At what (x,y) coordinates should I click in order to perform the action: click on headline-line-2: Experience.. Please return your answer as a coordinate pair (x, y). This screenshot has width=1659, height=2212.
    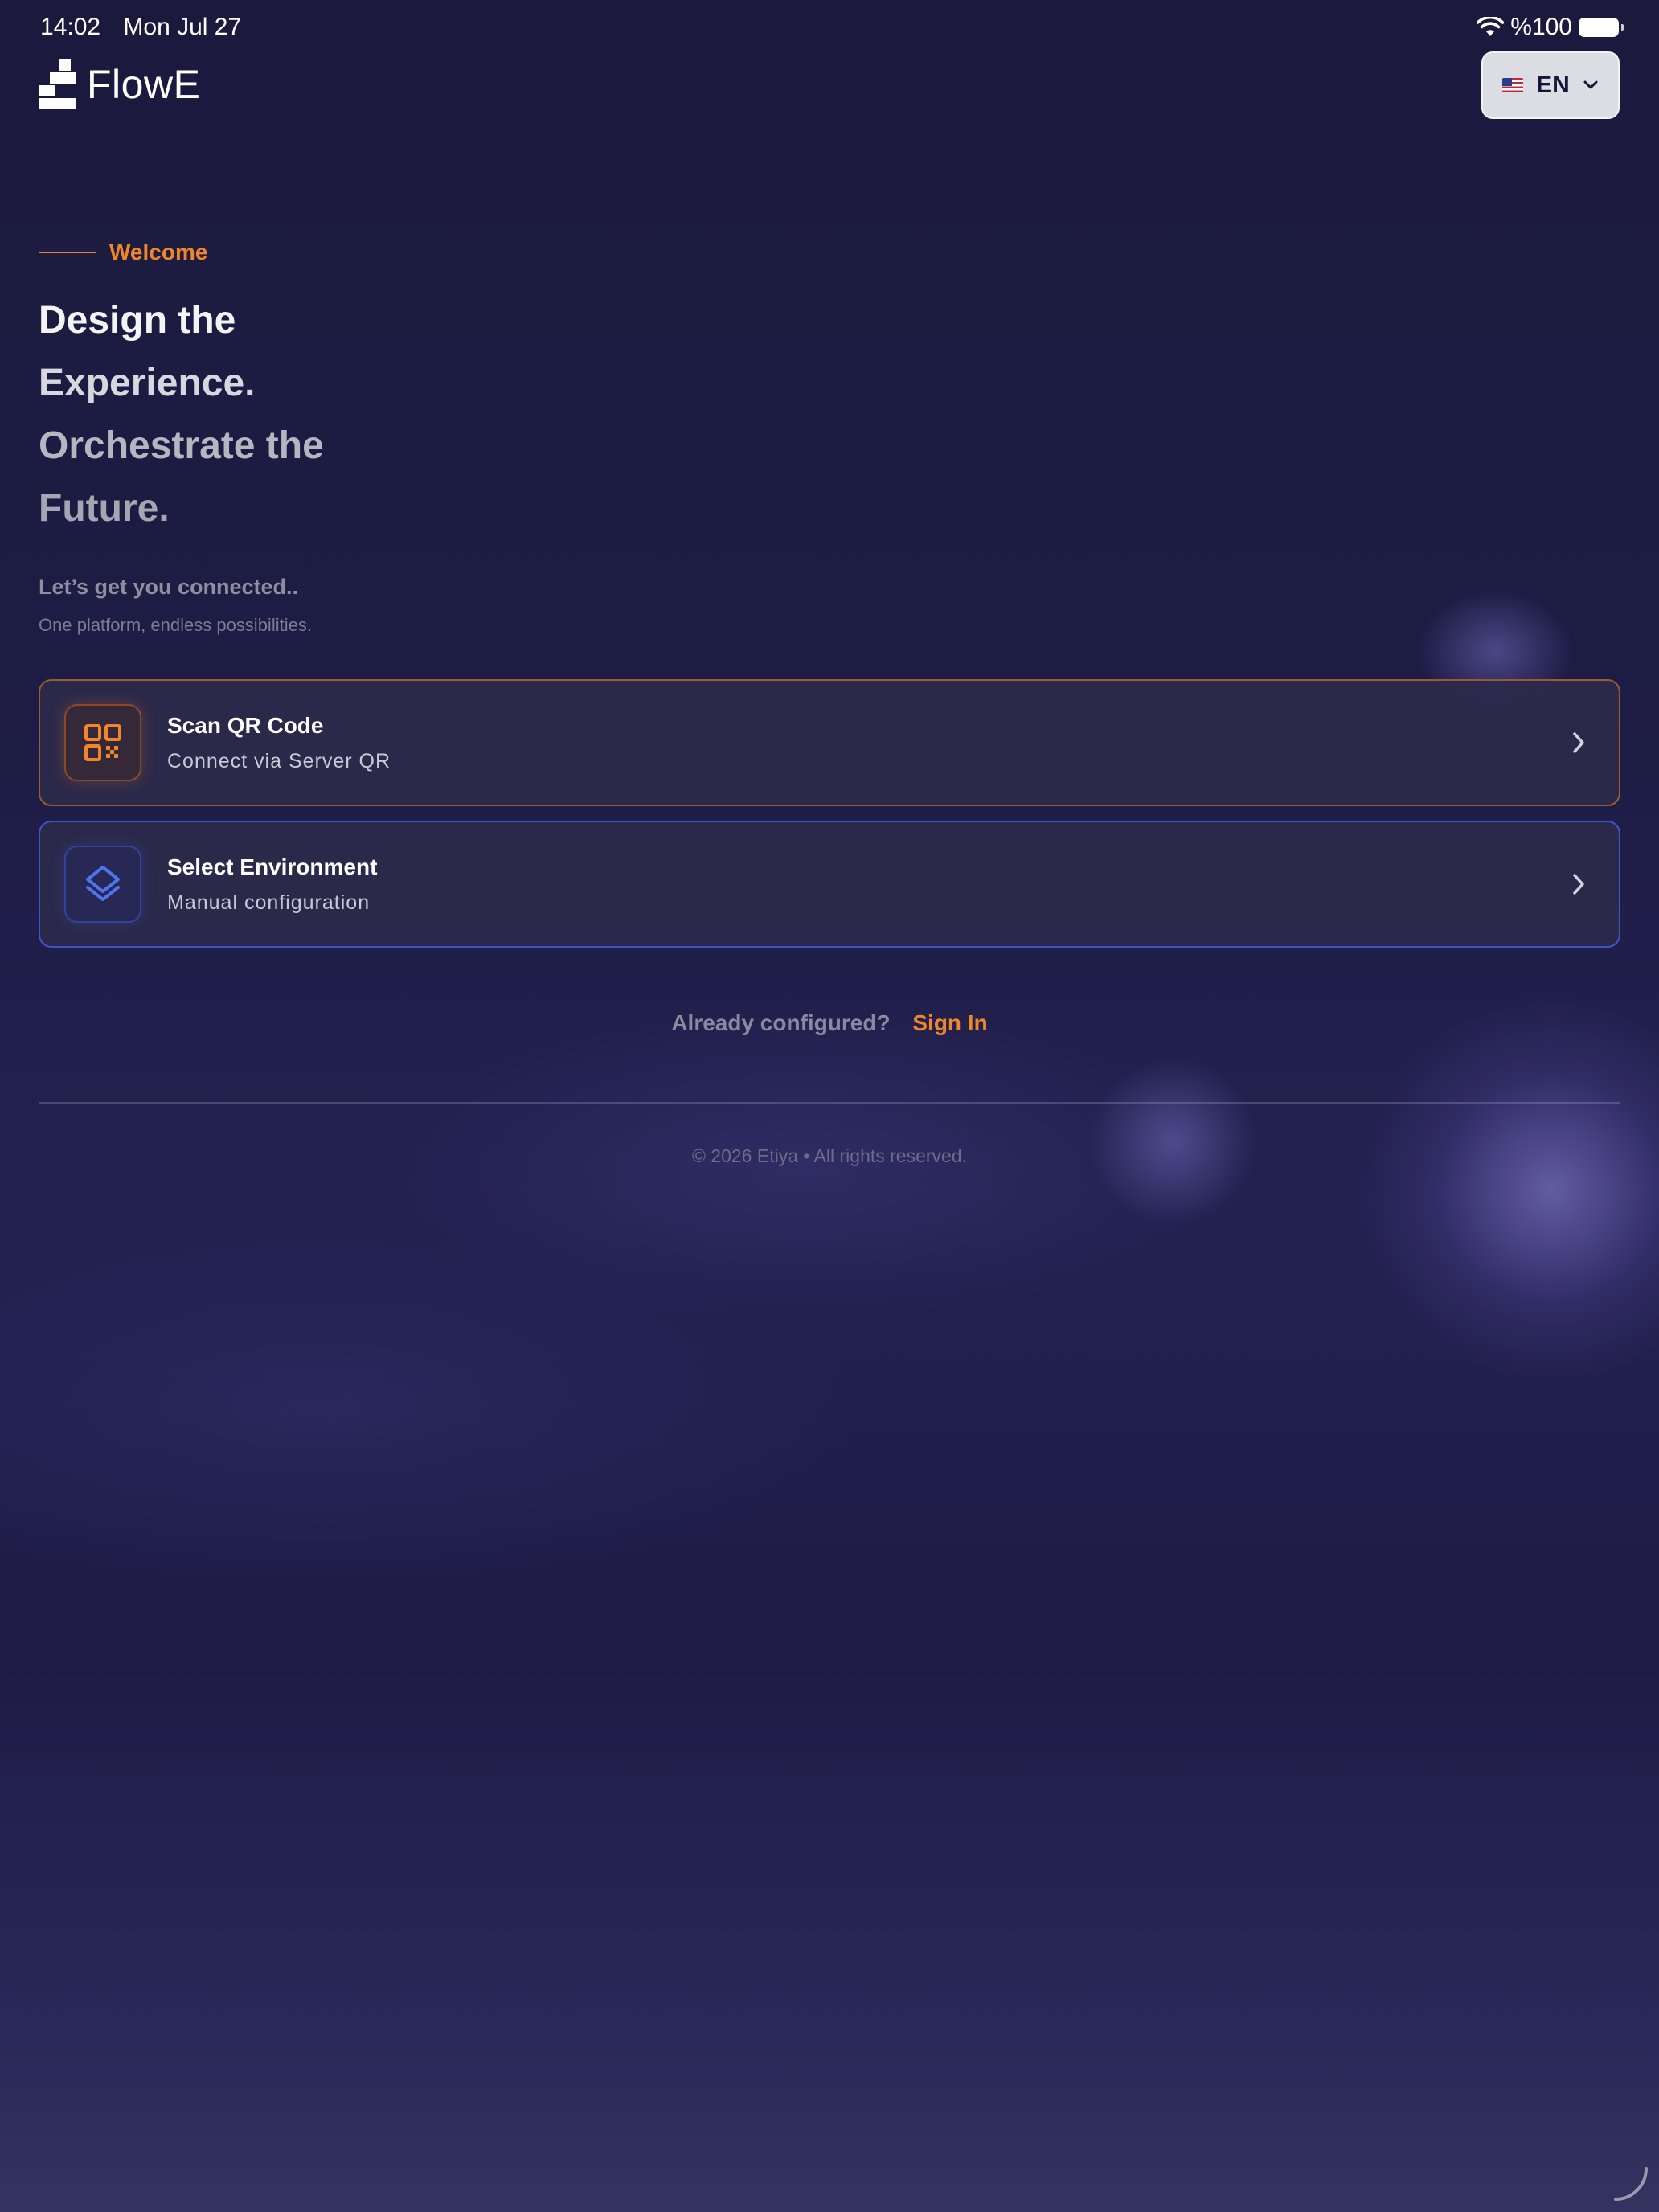
    Looking at the image, I should click on (147, 383).